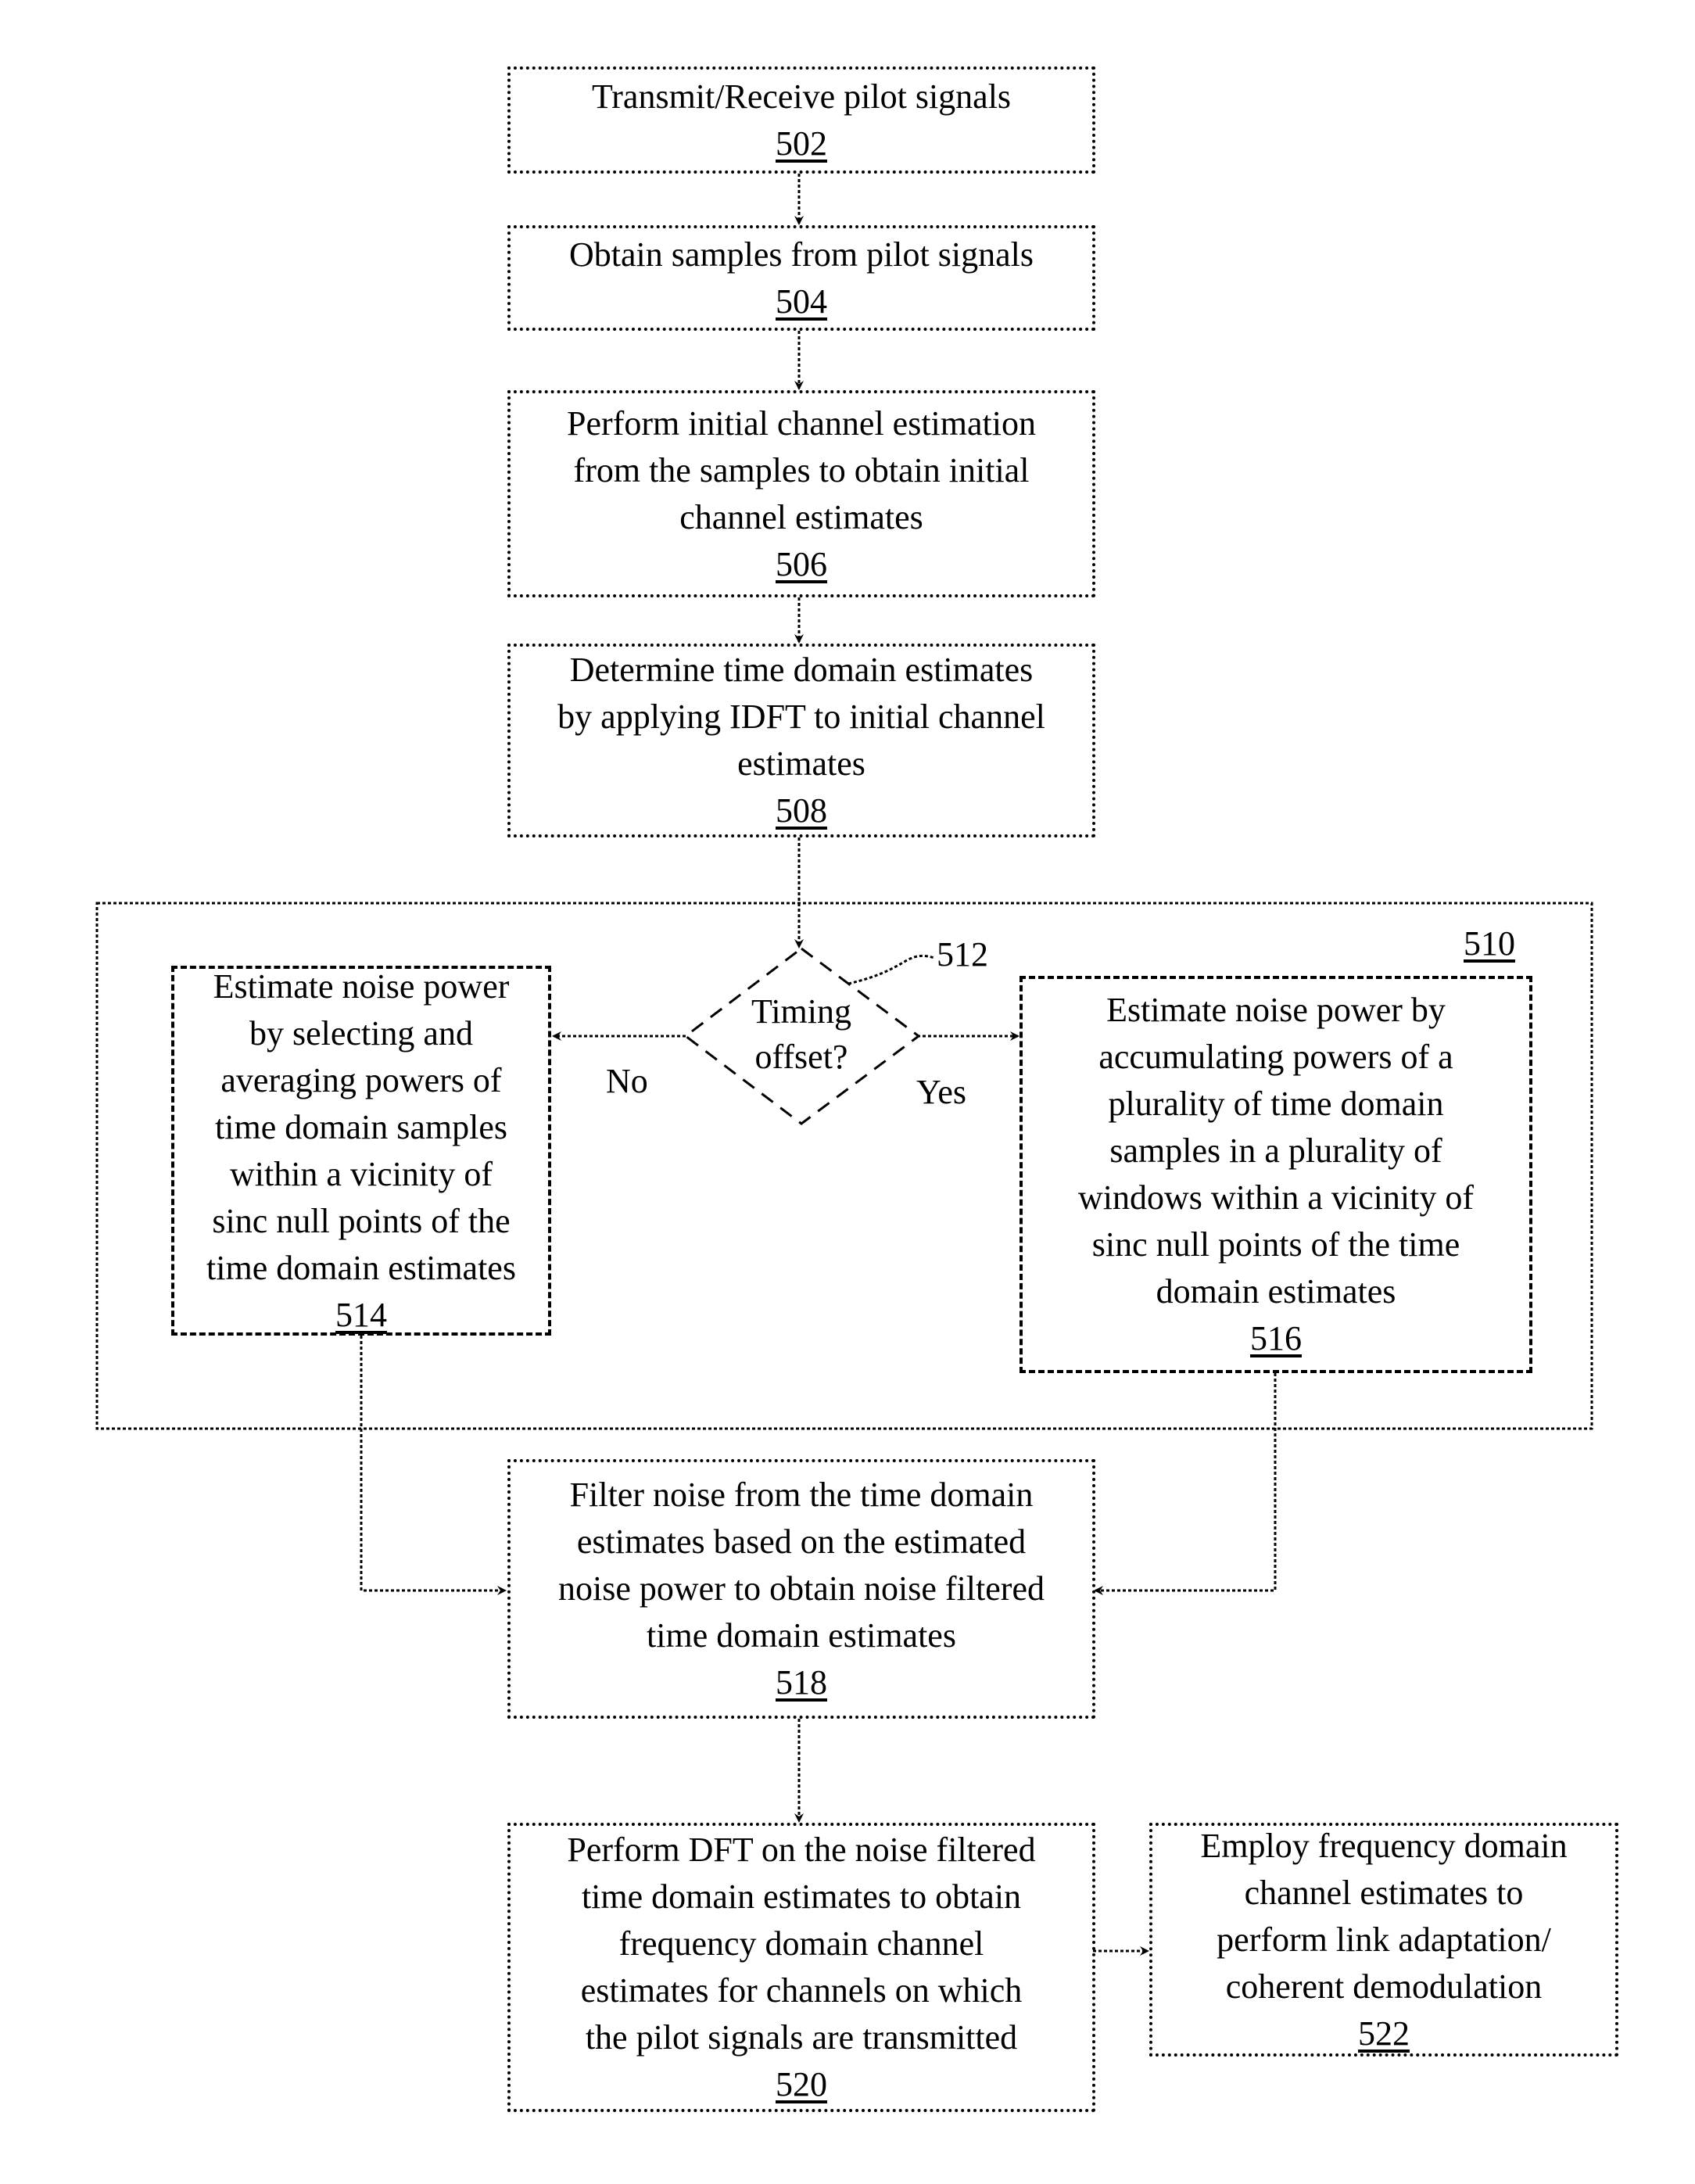  Describe the element at coordinates (361, 1267) in the screenshot. I see `step-514-line: time domain estimates` at that location.